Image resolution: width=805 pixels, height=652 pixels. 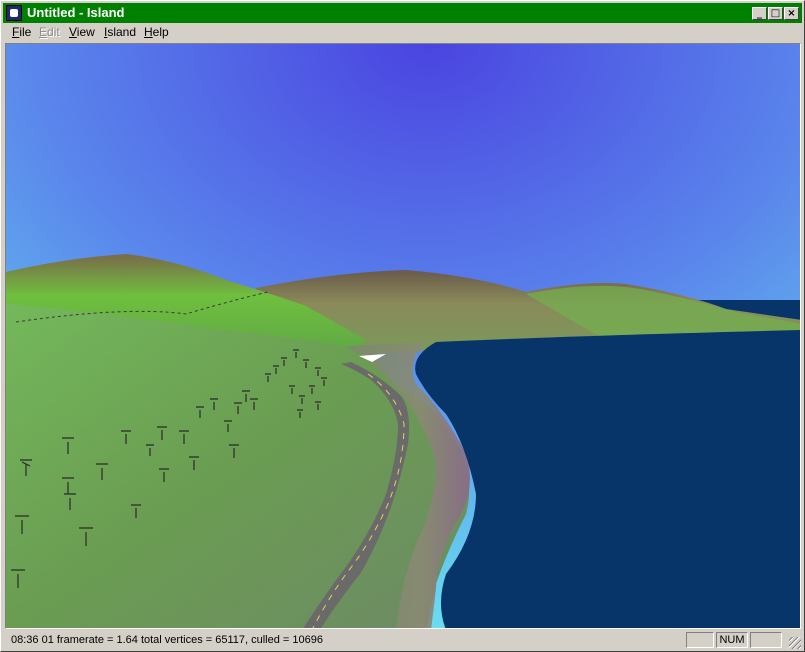 I want to click on island-app-icon, so click(x=14, y=13).